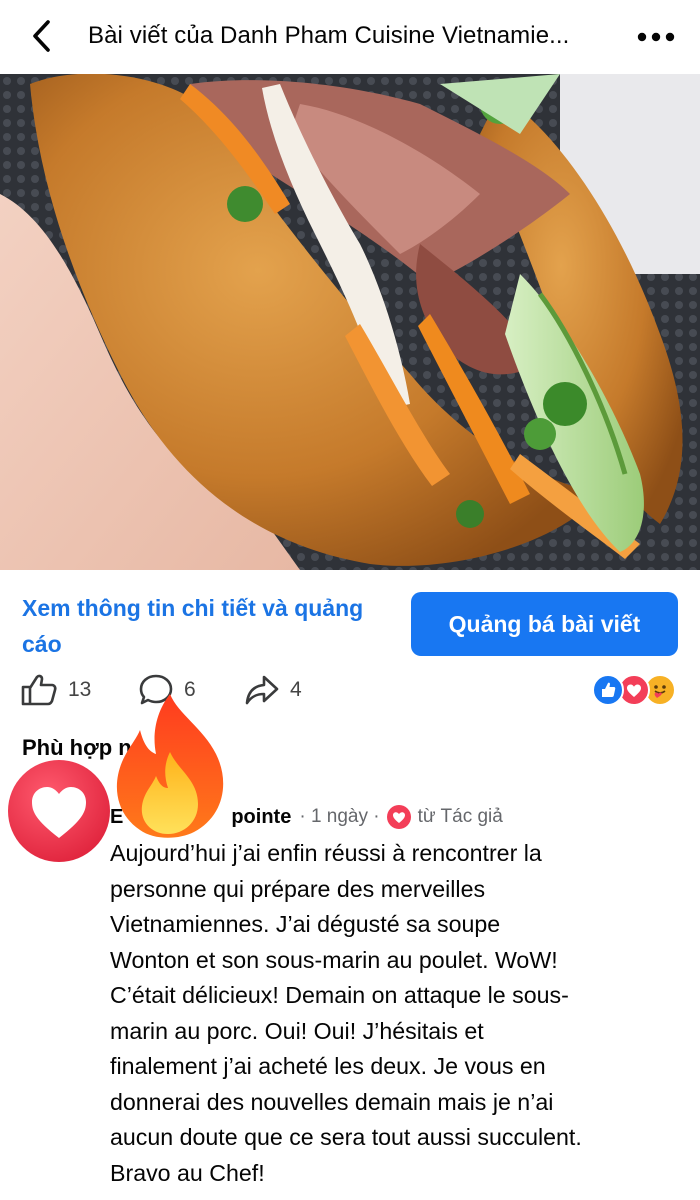  I want to click on reaction-summary, so click(637, 690).